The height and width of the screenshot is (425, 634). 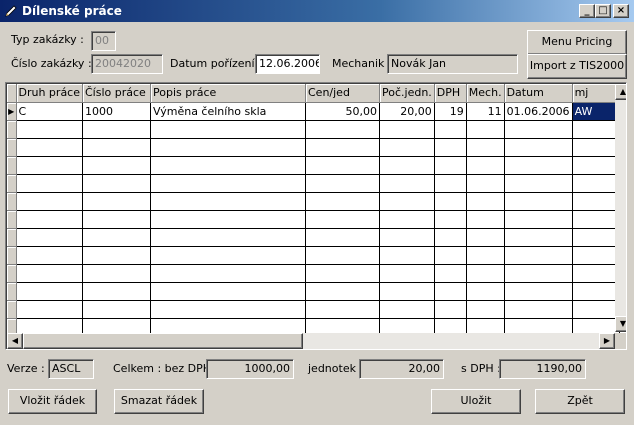 What do you see at coordinates (407, 111) in the screenshot?
I see `cell-poc-jedn: 20,00` at bounding box center [407, 111].